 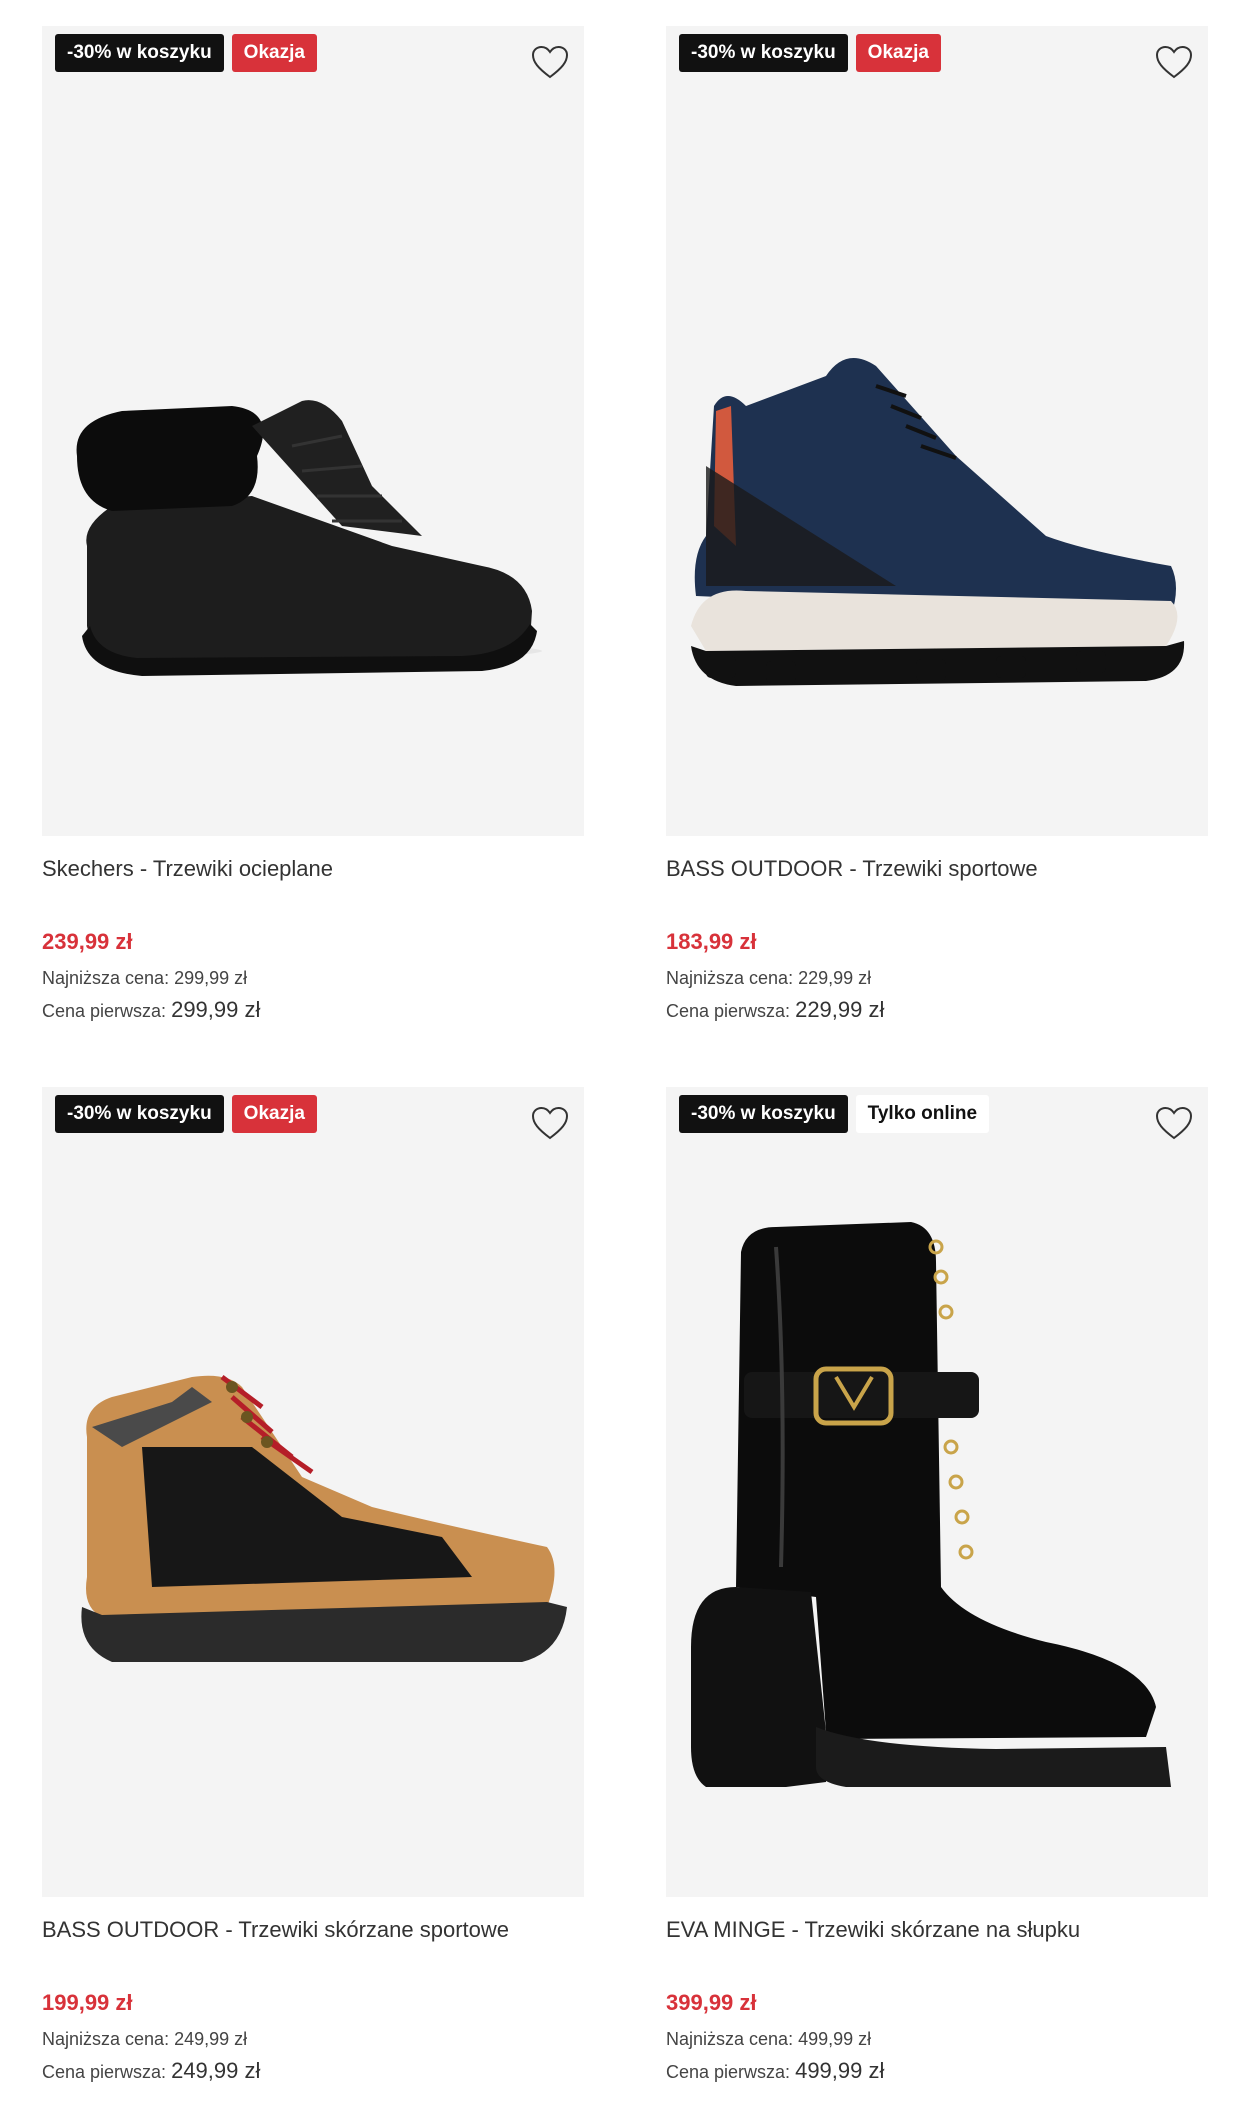 What do you see at coordinates (711, 2002) in the screenshot?
I see `product-price: 399,99 zł` at bounding box center [711, 2002].